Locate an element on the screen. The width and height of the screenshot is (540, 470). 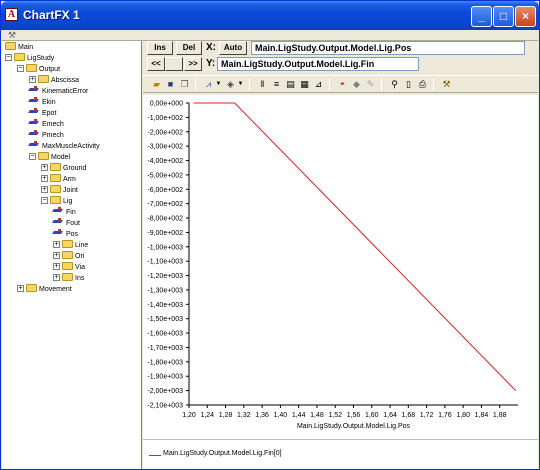
x-axis-label: X: is located at coordinates (211, 47).